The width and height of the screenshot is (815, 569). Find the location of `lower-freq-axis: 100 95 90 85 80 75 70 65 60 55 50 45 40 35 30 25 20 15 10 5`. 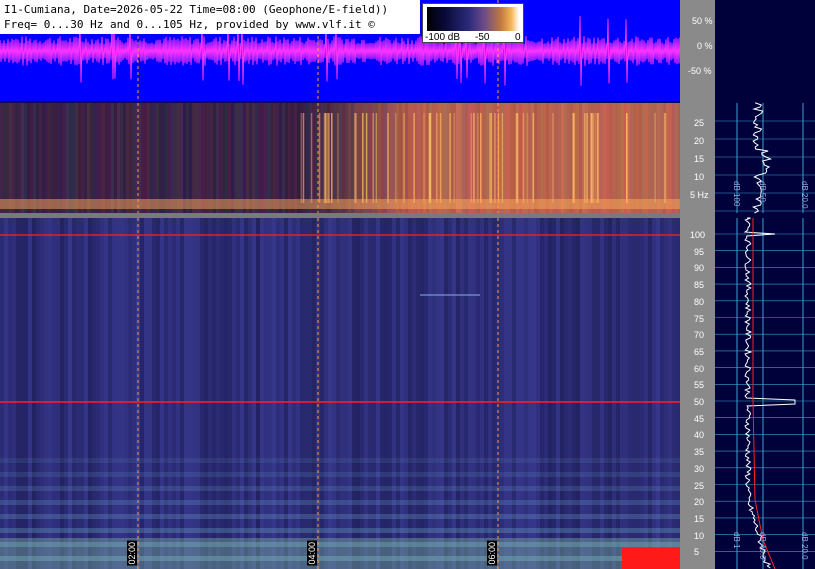

lower-freq-axis: 100 95 90 85 80 75 70 65 60 55 50 45 40 35 30 25 20 15 10 5 is located at coordinates (697, 393).